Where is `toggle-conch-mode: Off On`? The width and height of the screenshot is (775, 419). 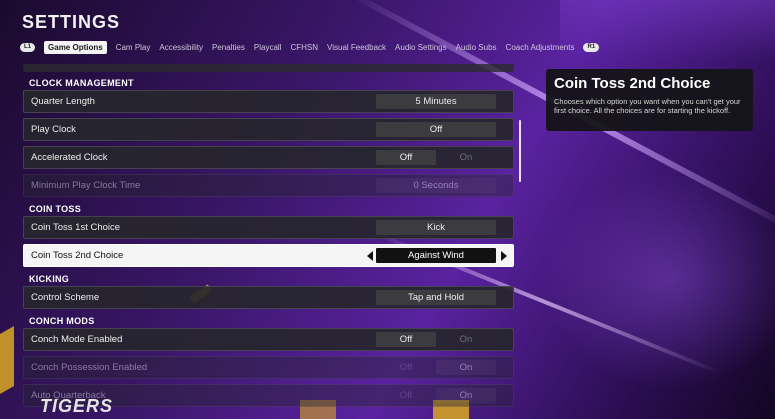 toggle-conch-mode: Off On is located at coordinates (436, 339).